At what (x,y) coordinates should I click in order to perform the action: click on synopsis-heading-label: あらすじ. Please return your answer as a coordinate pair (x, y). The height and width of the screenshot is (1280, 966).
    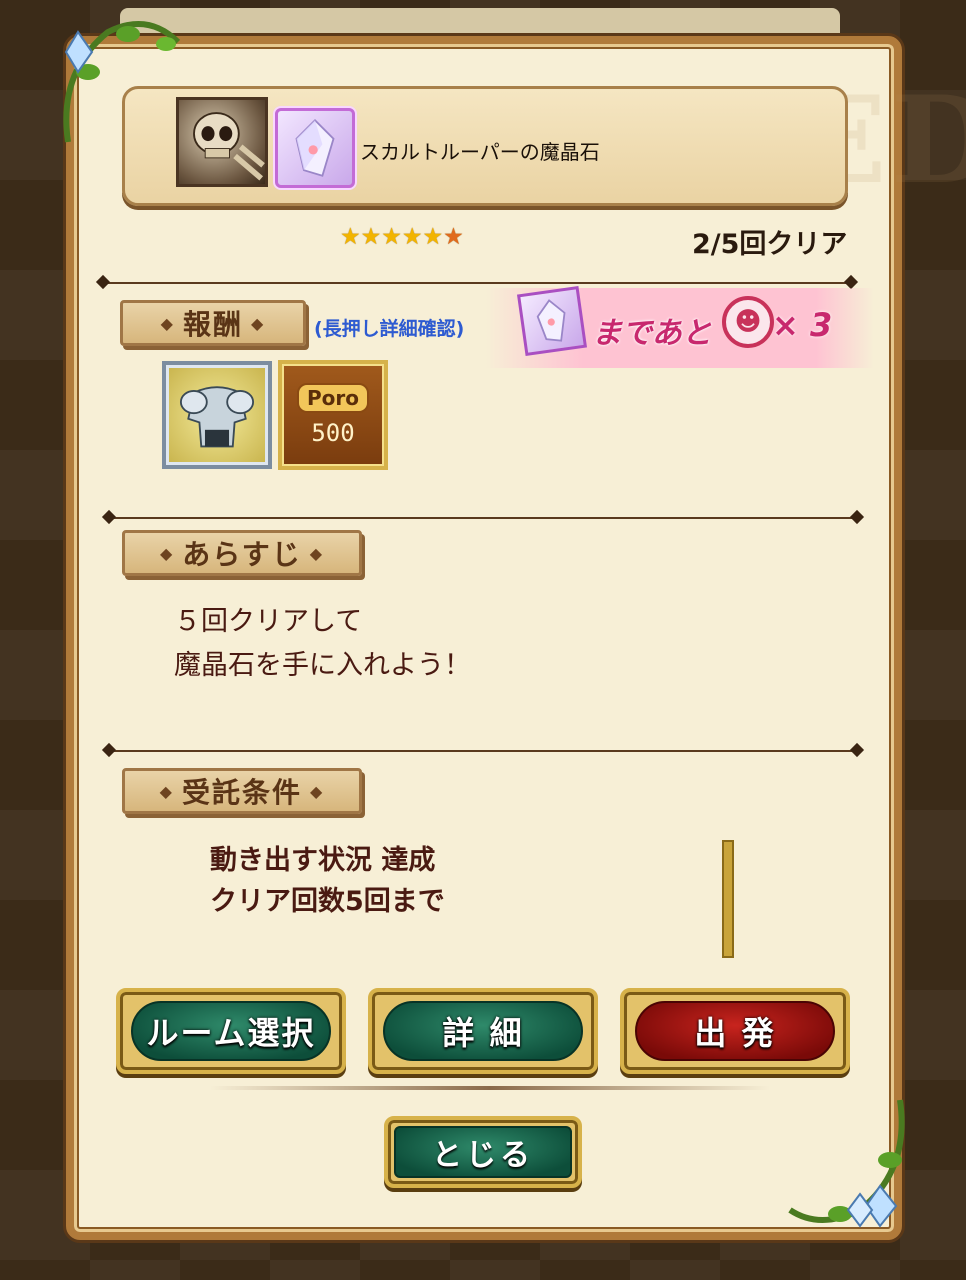
    Looking at the image, I should click on (242, 554).